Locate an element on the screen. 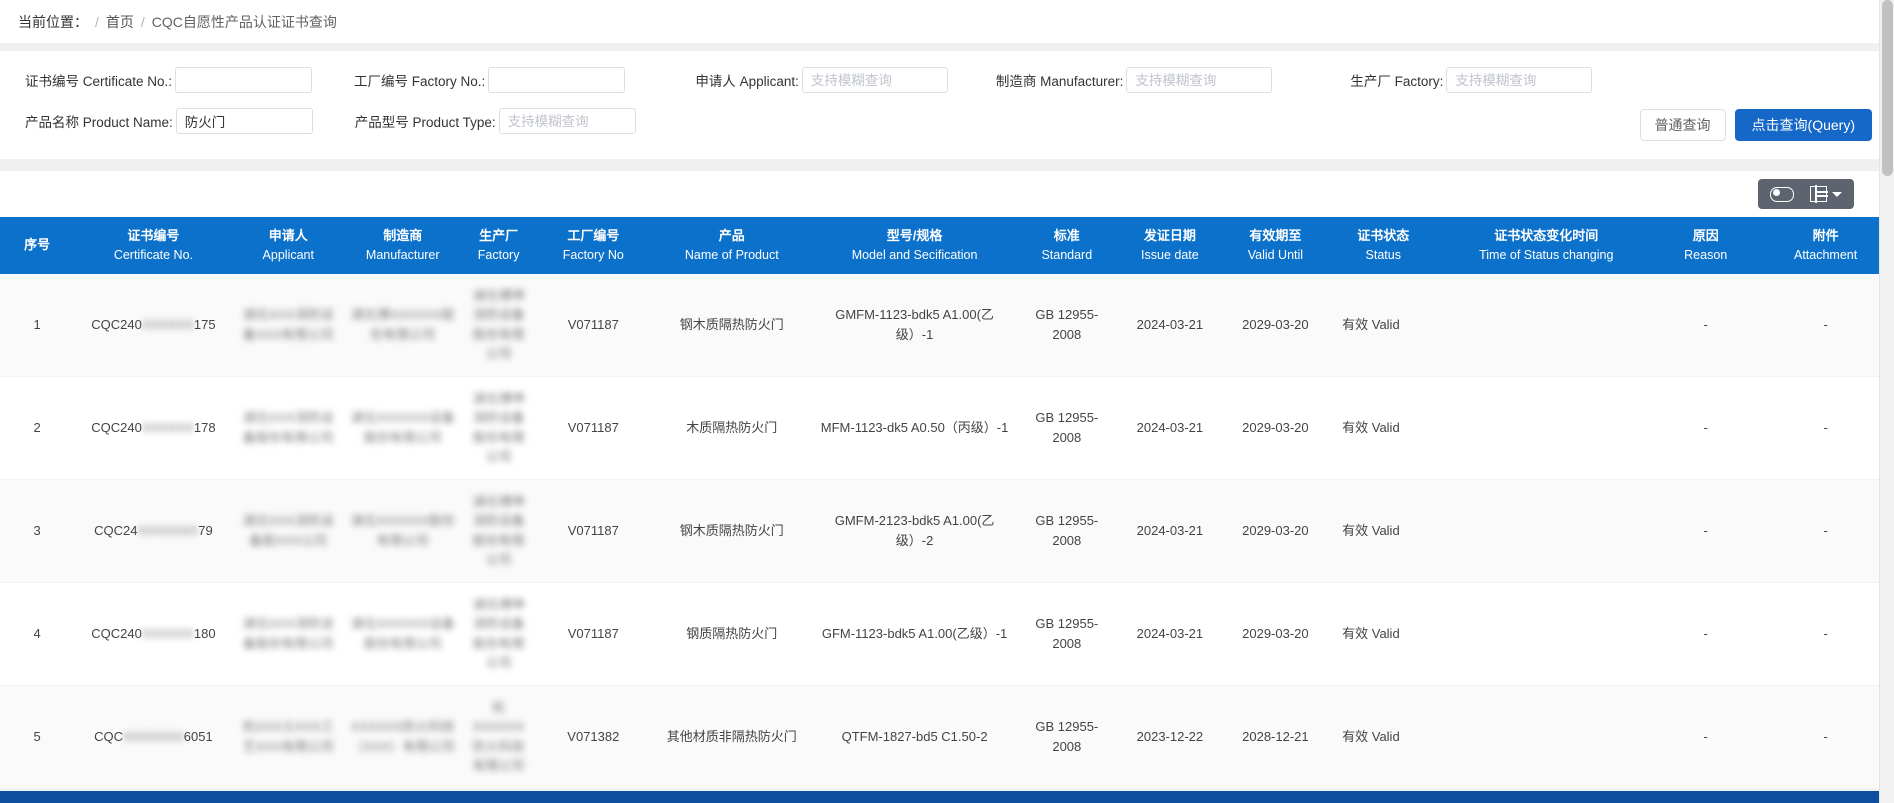 The image size is (1894, 803). field-label-applicant: 申请人 Applicant: is located at coordinates (747, 81).